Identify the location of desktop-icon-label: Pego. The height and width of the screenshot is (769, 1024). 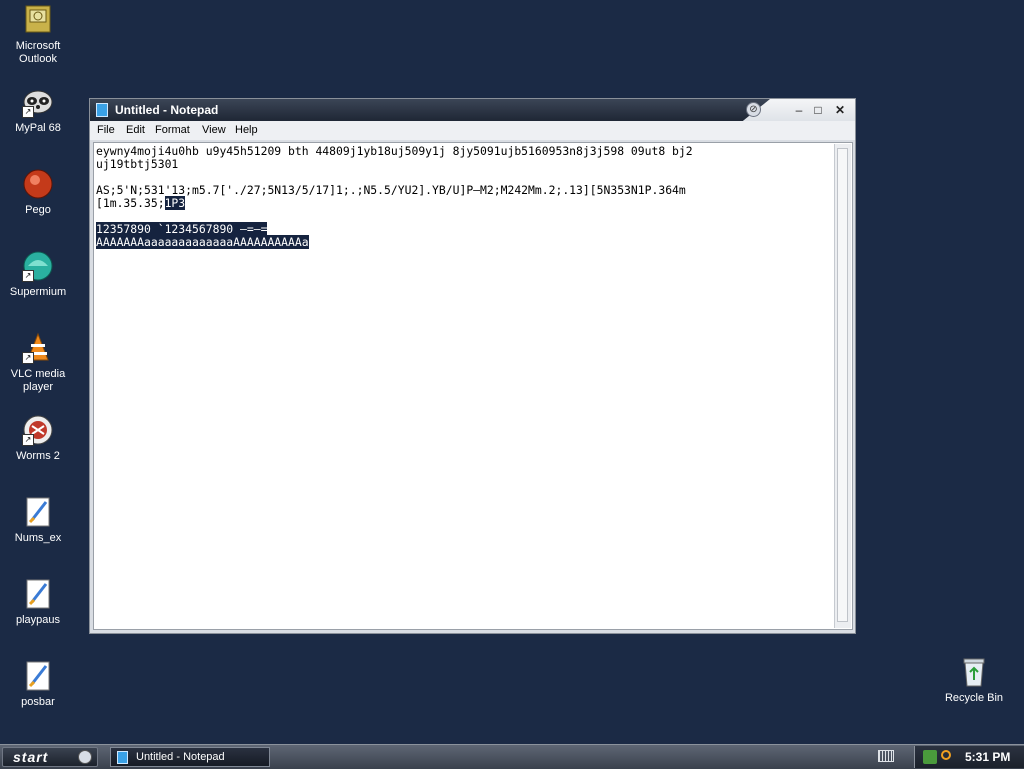
(38, 210).